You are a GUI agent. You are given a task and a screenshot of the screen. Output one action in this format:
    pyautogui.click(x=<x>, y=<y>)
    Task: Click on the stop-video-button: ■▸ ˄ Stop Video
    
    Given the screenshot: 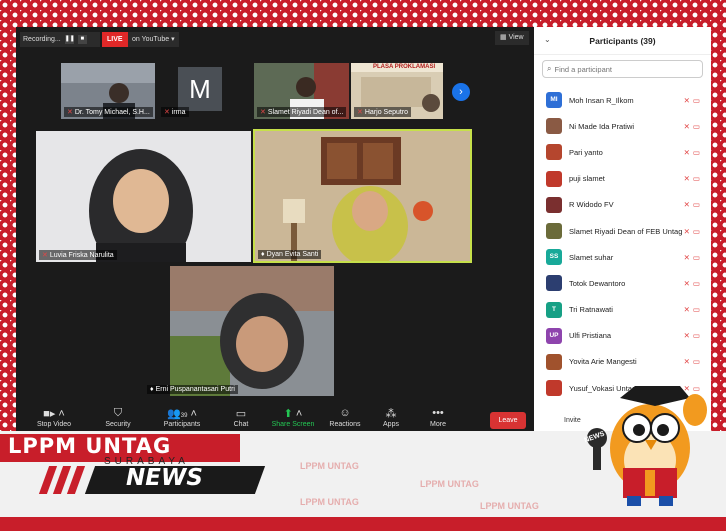 What is the action you would take?
    pyautogui.click(x=54, y=417)
    